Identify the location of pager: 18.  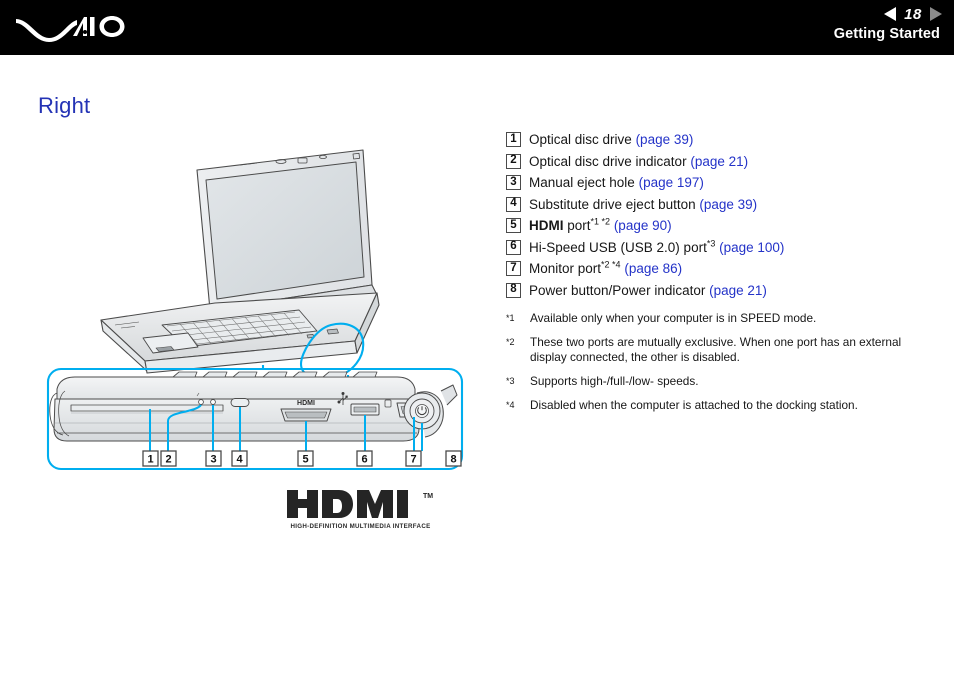
(913, 14).